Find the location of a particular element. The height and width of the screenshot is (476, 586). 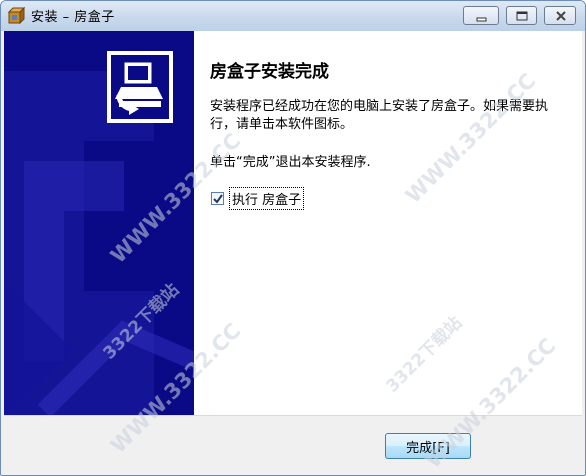

run-after-install-option: 执行 房盒子 is located at coordinates (258, 198).